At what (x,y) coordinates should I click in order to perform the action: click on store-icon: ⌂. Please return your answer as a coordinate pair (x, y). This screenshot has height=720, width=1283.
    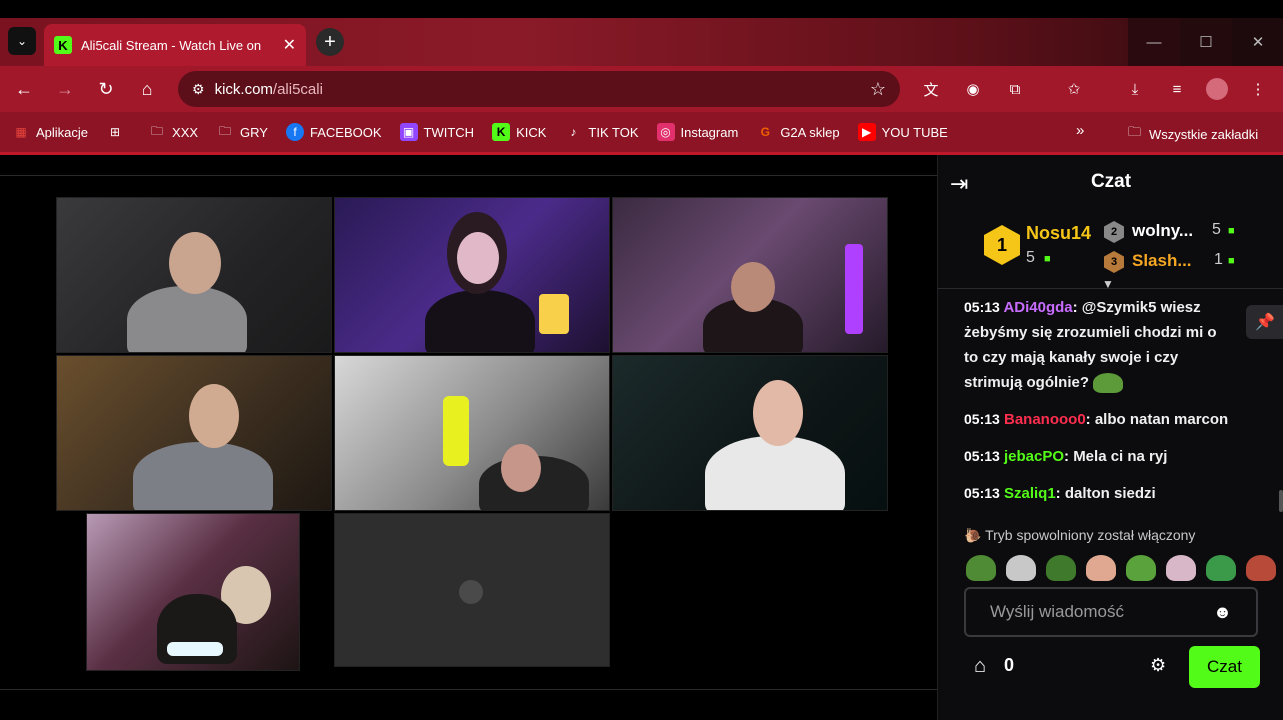
    Looking at the image, I should click on (980, 666).